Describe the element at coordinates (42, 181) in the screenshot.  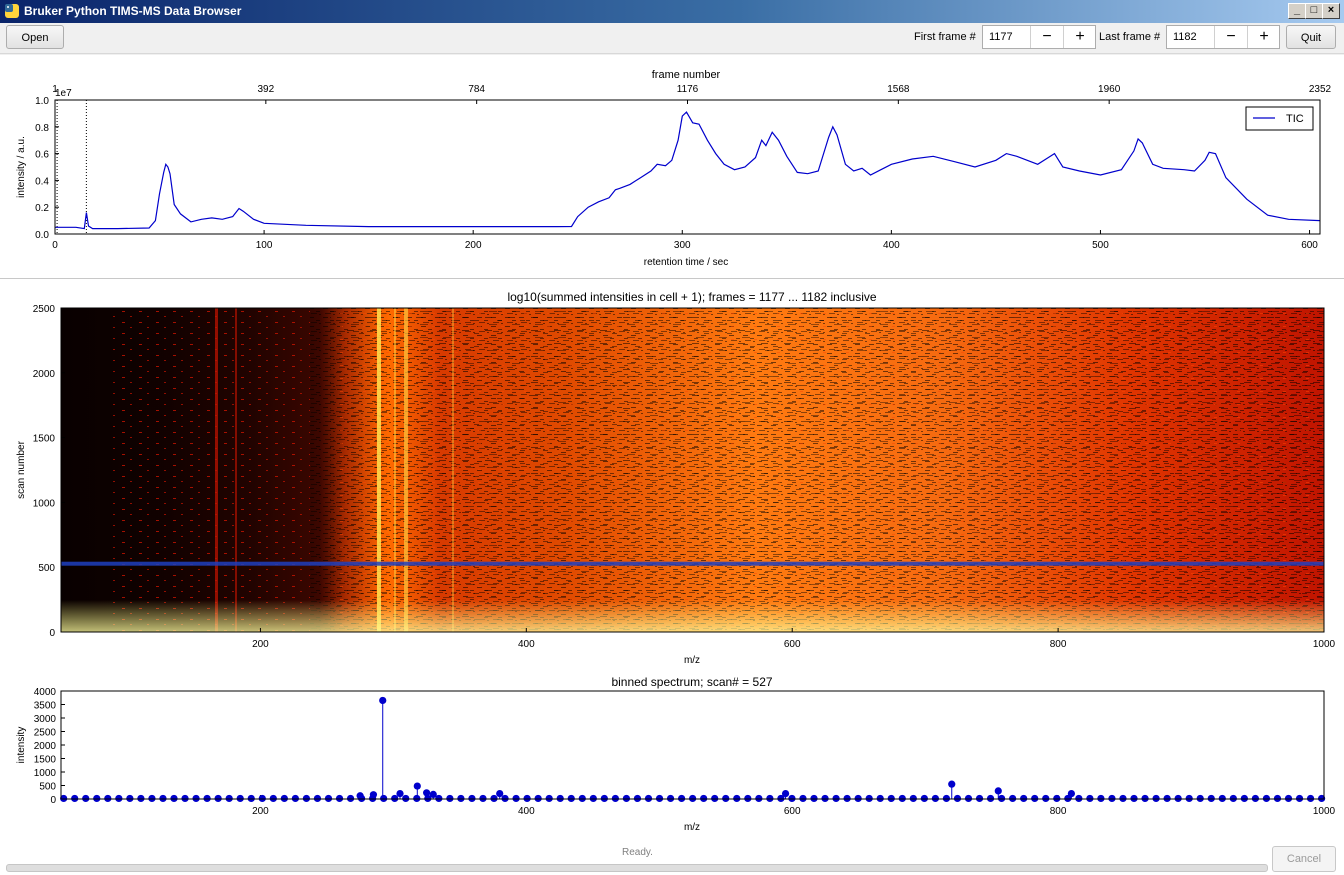
I see `tic-y-tick-label: 0.4` at that location.